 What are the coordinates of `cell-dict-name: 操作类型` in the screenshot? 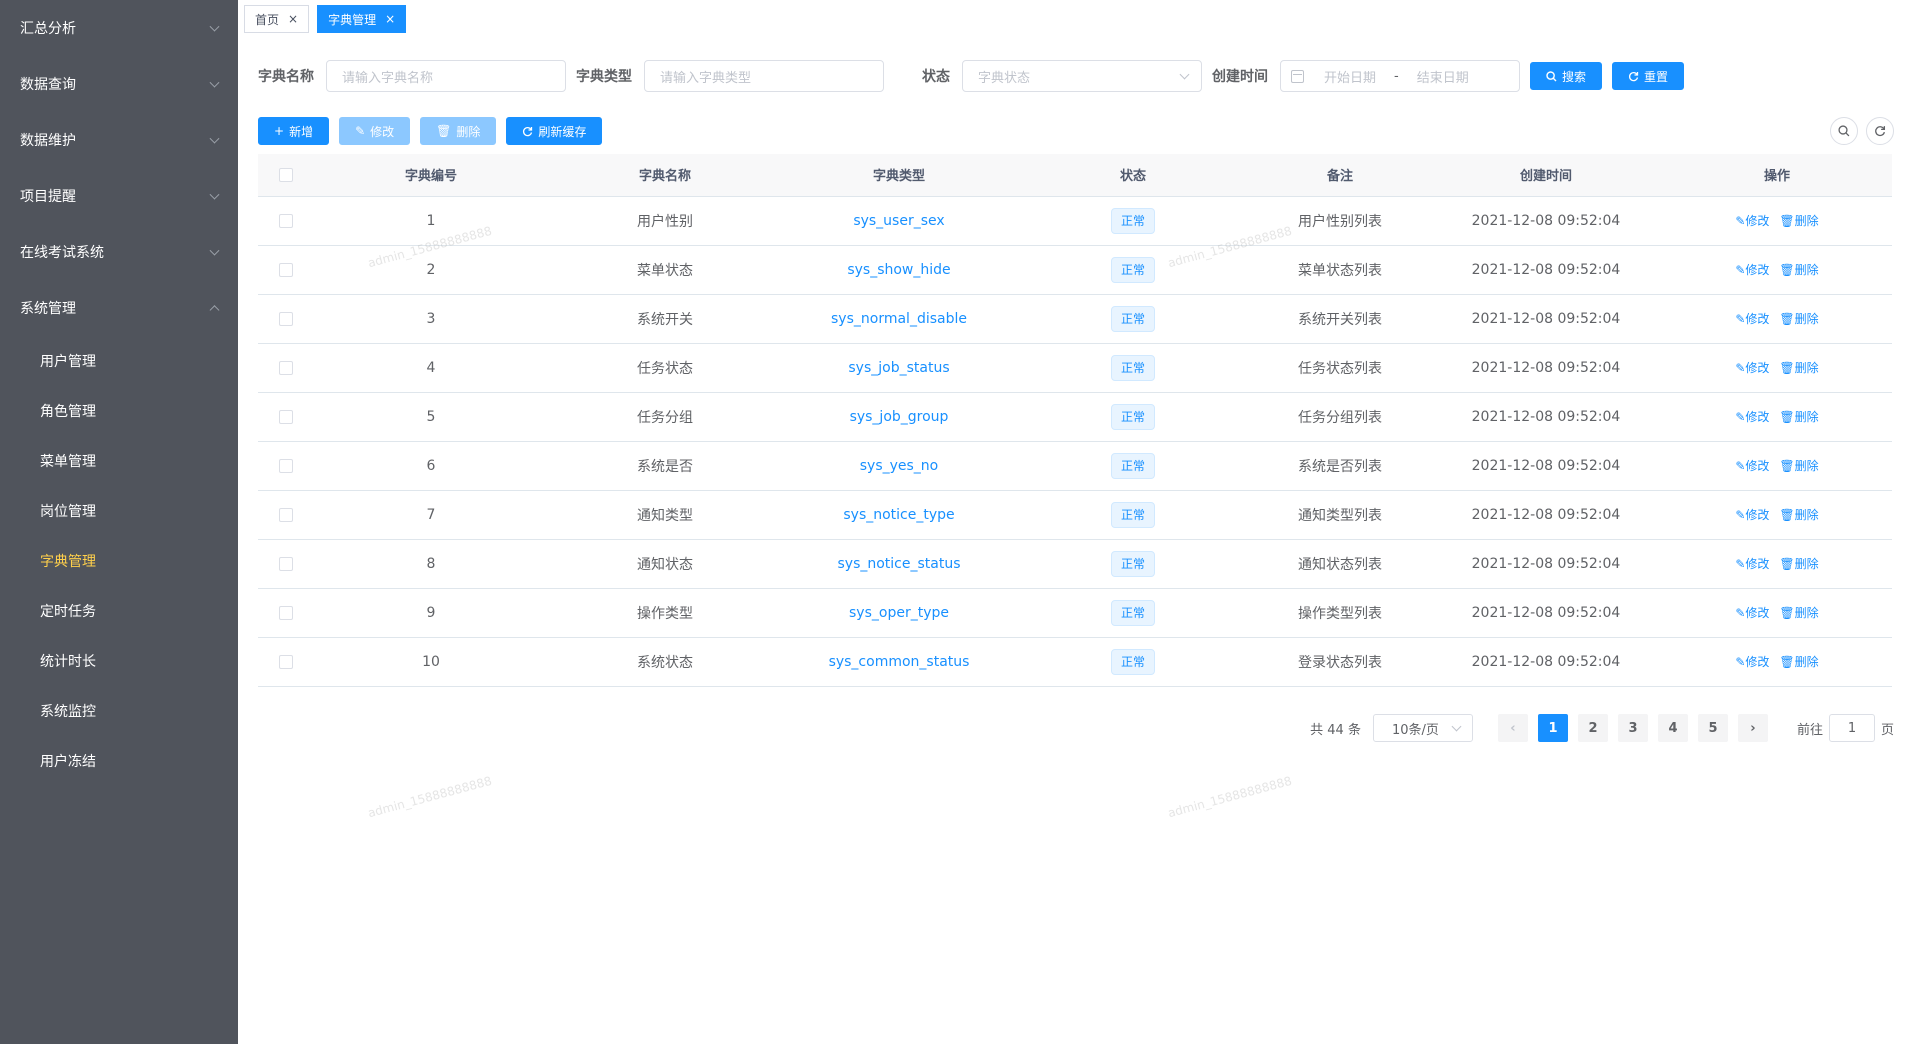 It's located at (665, 613).